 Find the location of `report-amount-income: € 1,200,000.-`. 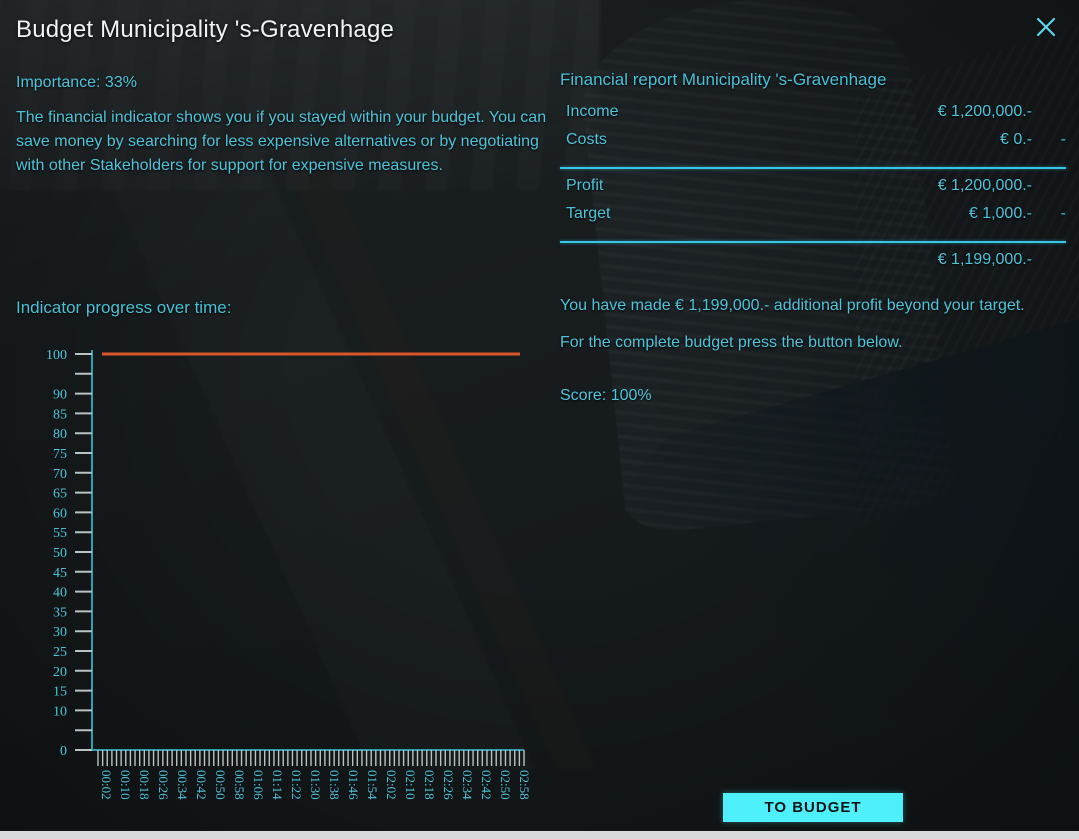

report-amount-income: € 1,200,000.- is located at coordinates (984, 111).